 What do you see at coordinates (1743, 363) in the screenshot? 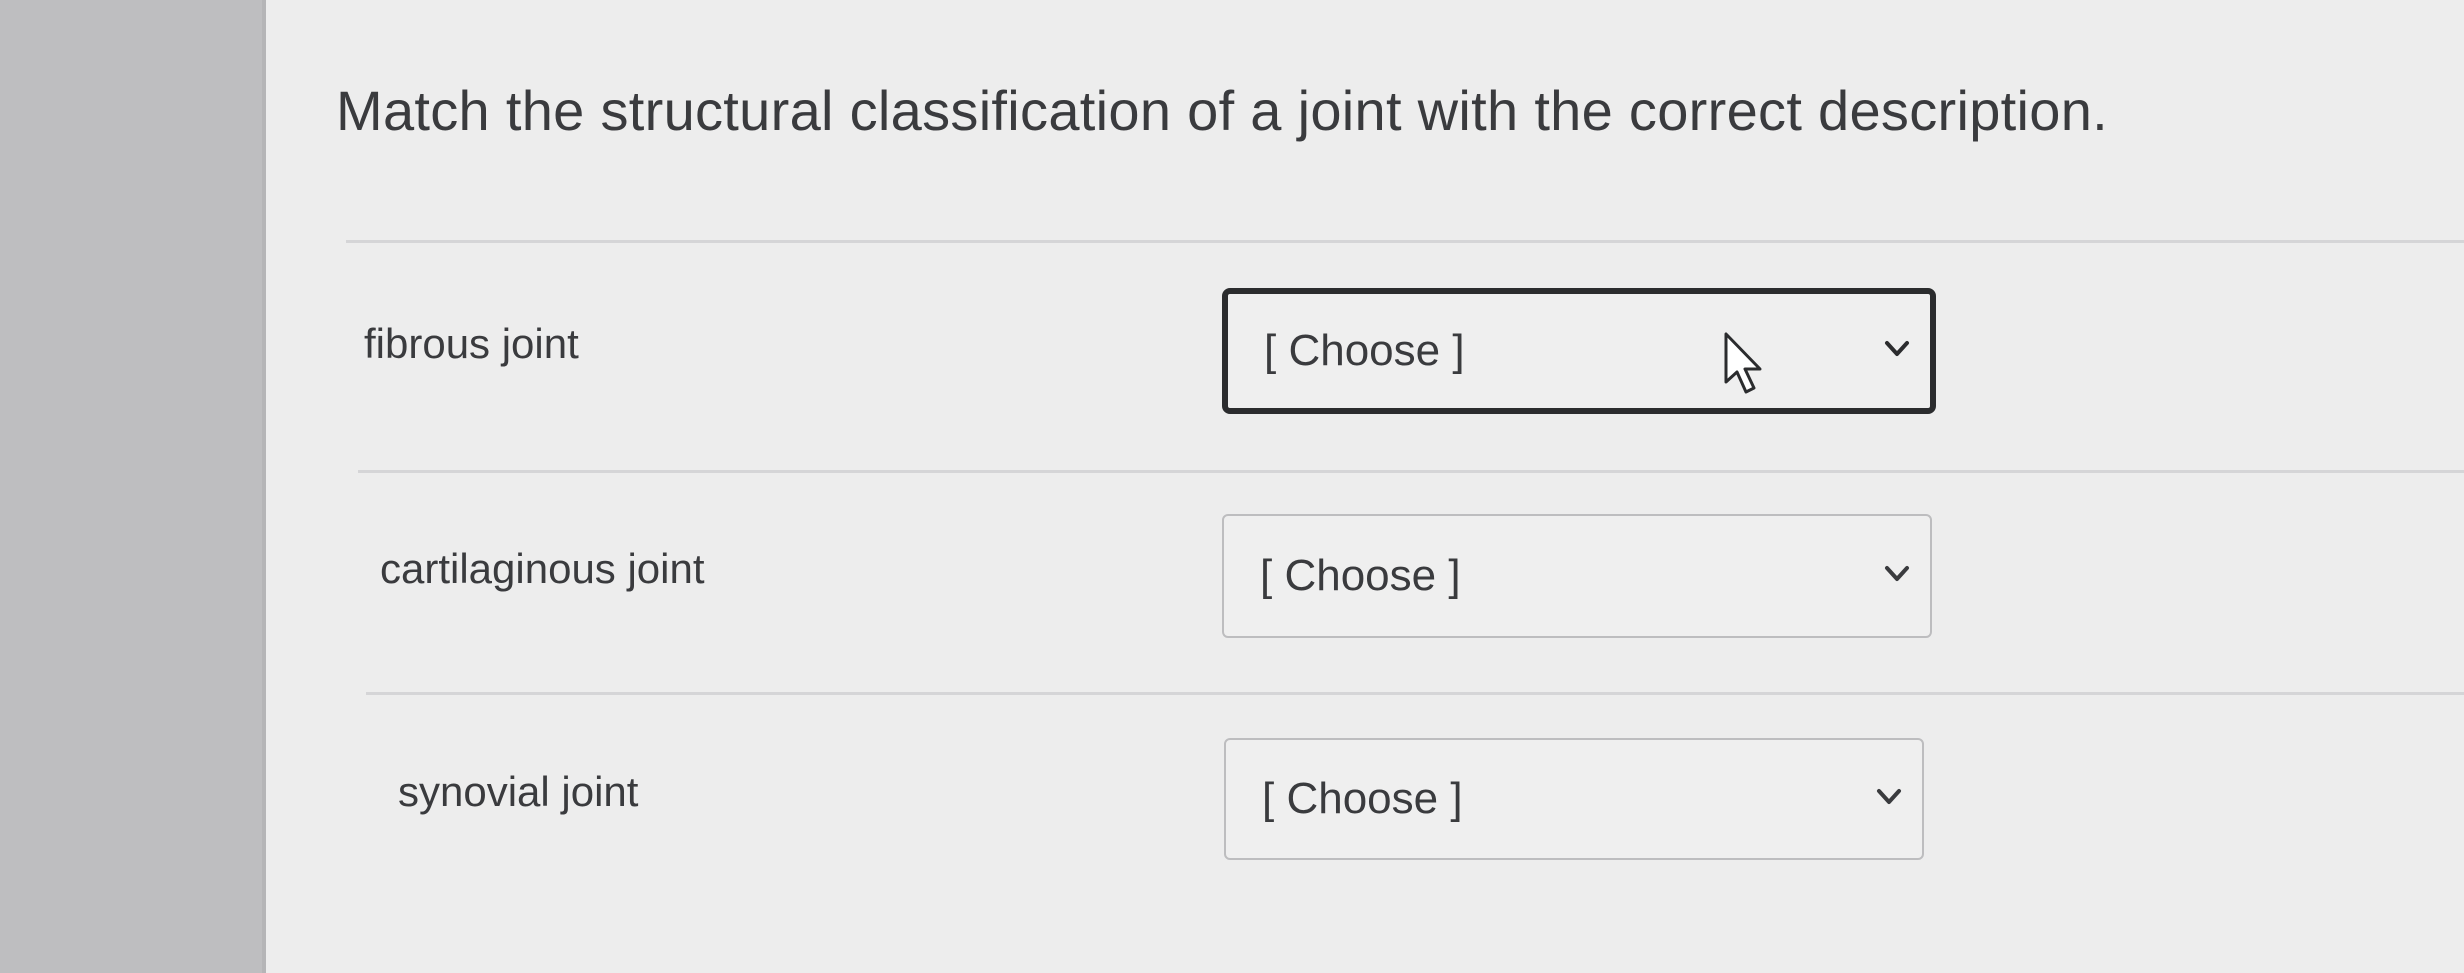
I see `mouse-cursor-icon` at bounding box center [1743, 363].